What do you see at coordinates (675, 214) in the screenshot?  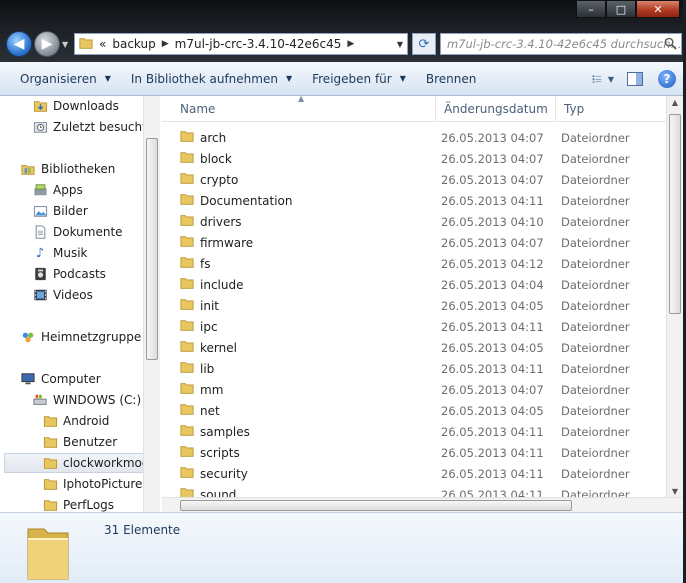 I see `file-list-scroll-thumb` at bounding box center [675, 214].